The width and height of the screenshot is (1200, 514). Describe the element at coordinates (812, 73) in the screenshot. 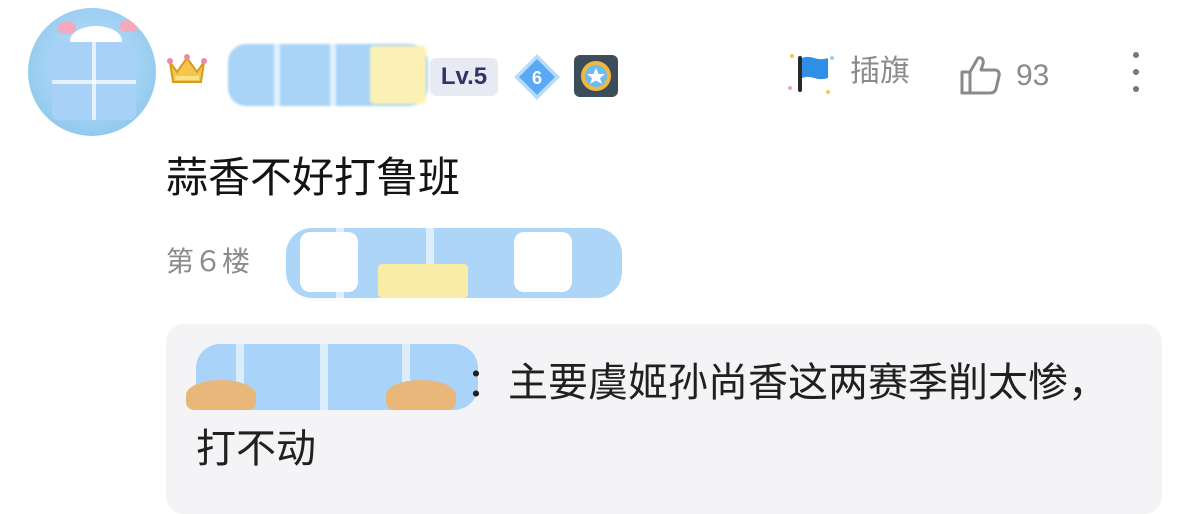

I see `flag-icon` at that location.